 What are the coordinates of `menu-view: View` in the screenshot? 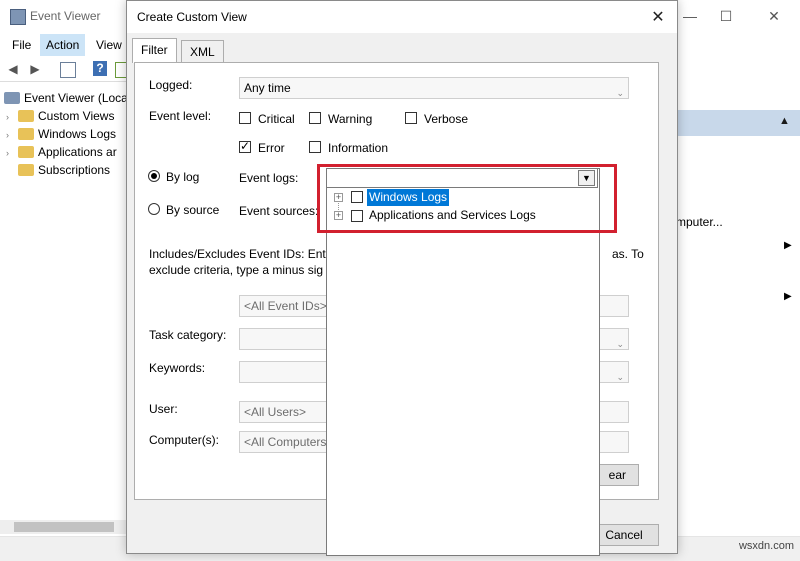 It's located at (109, 45).